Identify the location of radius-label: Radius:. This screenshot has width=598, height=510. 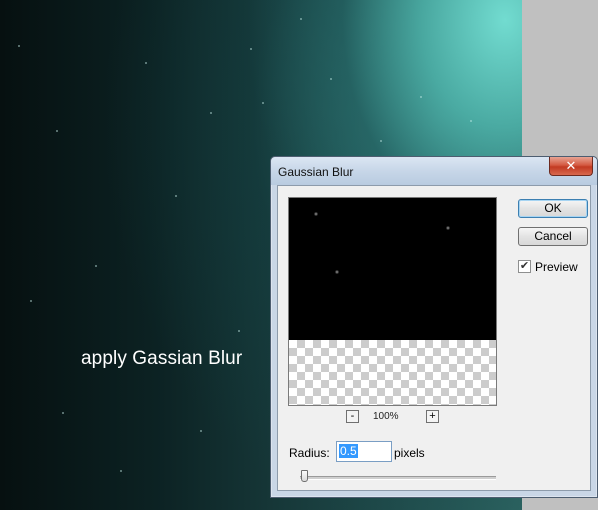
(309, 453).